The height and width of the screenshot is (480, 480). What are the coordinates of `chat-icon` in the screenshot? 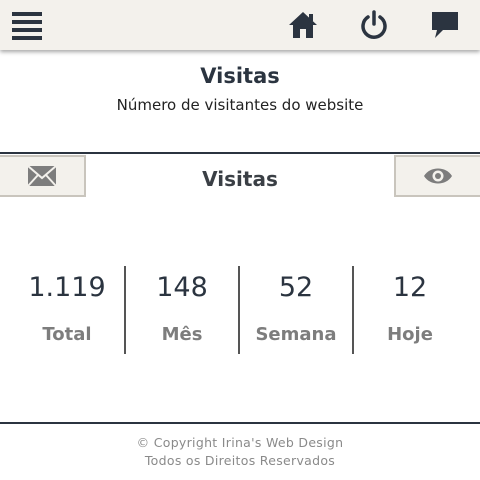 It's located at (445, 25).